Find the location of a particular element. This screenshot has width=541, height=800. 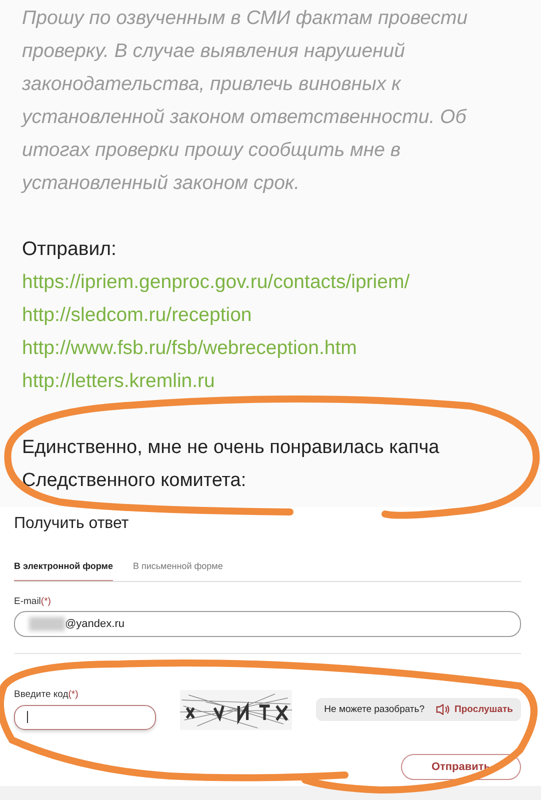

tab: В письменной форме is located at coordinates (177, 571).